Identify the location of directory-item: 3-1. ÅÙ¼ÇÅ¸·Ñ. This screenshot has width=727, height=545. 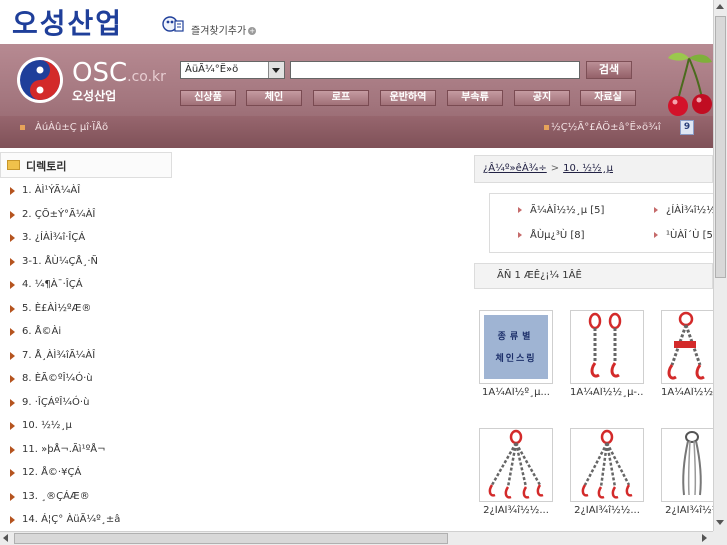
(86, 265).